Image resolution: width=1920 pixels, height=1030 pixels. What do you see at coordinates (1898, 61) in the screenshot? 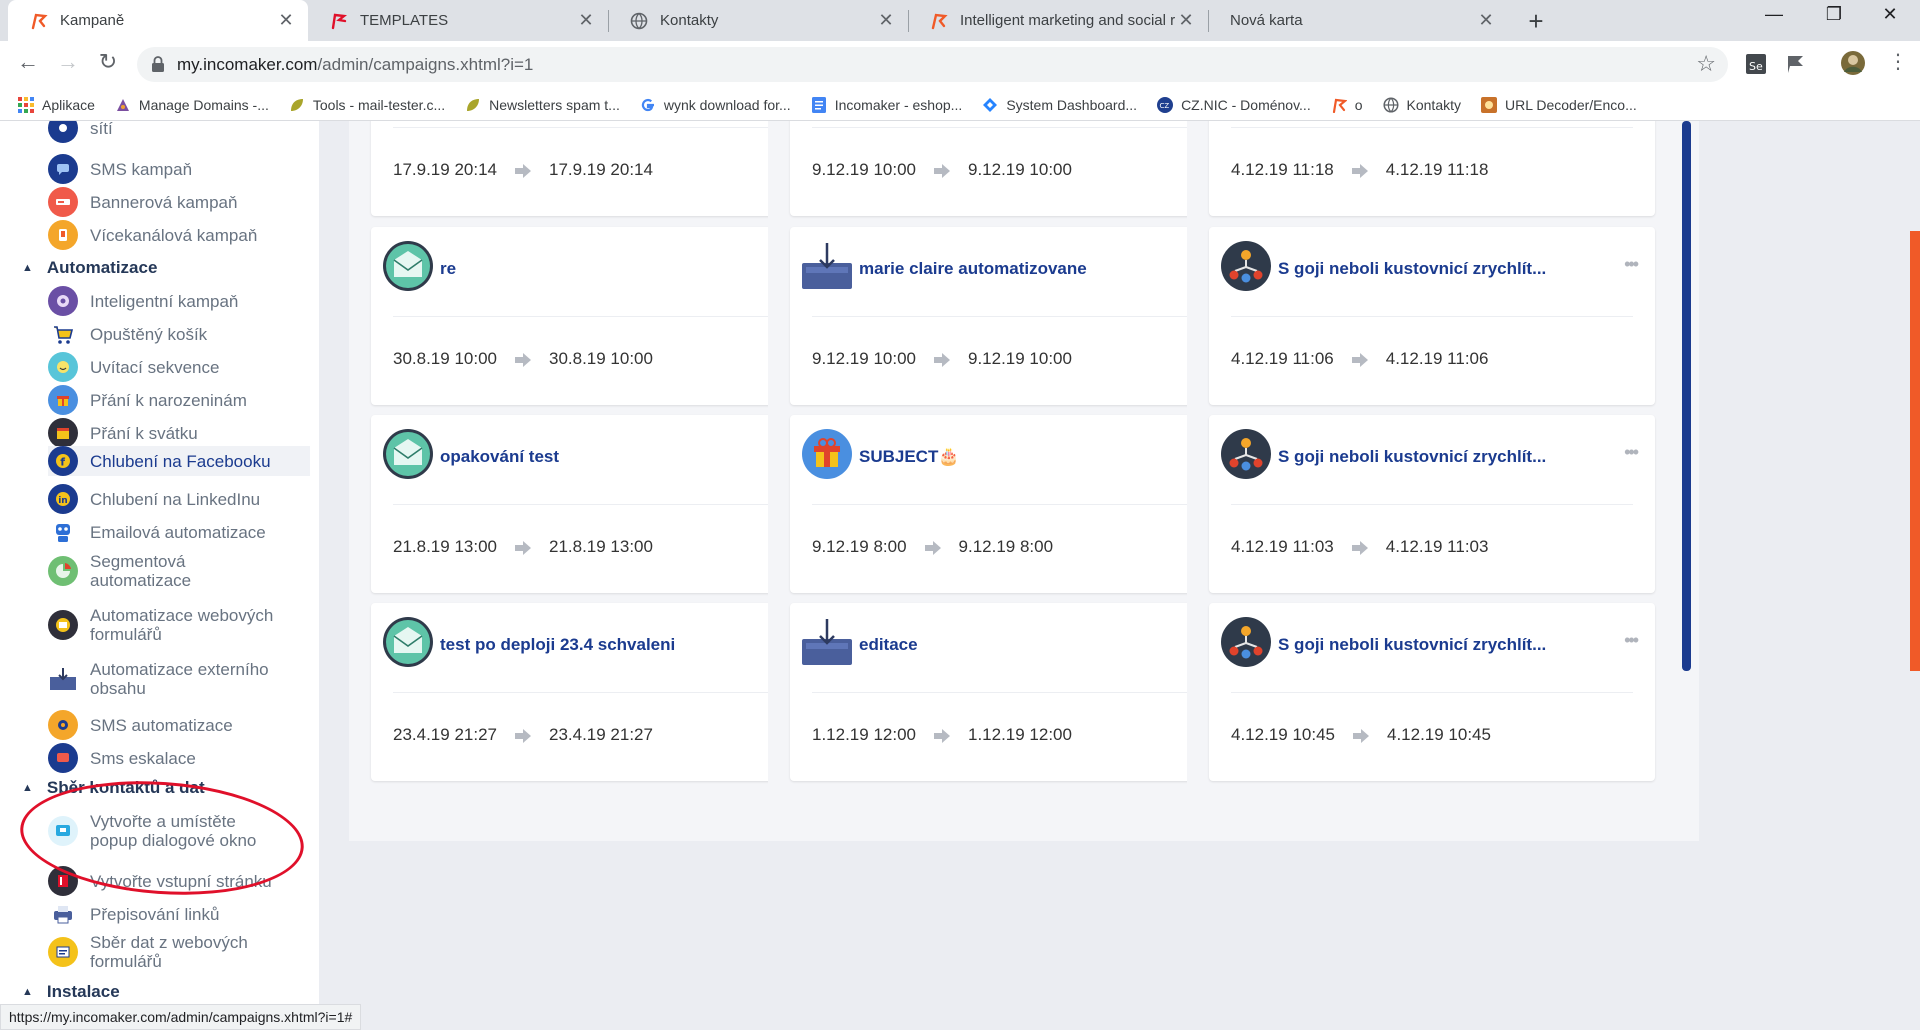
I see `menu-dots-icon: ⋮` at bounding box center [1898, 61].